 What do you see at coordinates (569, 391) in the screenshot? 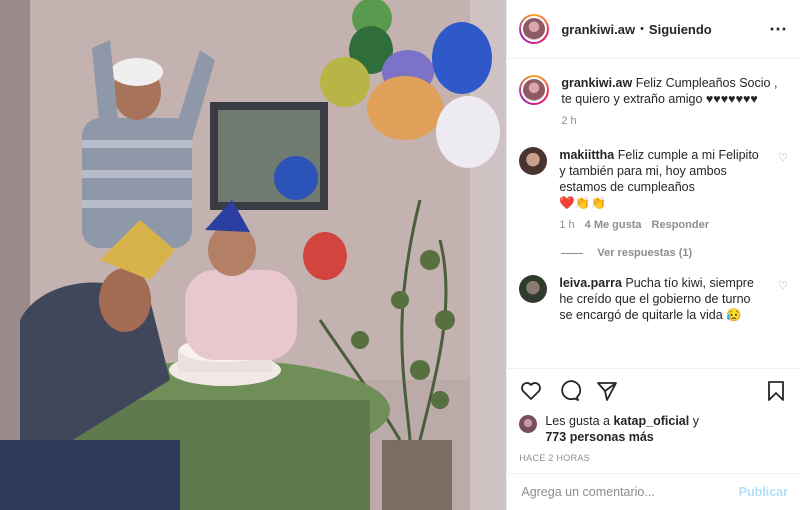
I see `comment-icon` at bounding box center [569, 391].